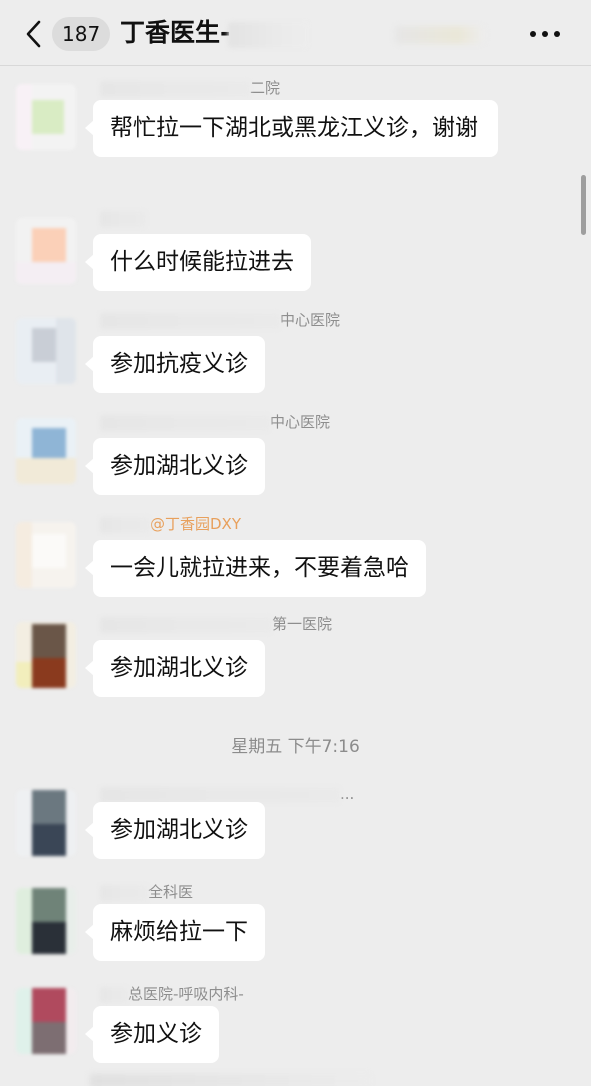 This screenshot has height=1086, width=591. What do you see at coordinates (295, 747) in the screenshot?
I see `timestamp-divider: 星期五 下午7:16` at bounding box center [295, 747].